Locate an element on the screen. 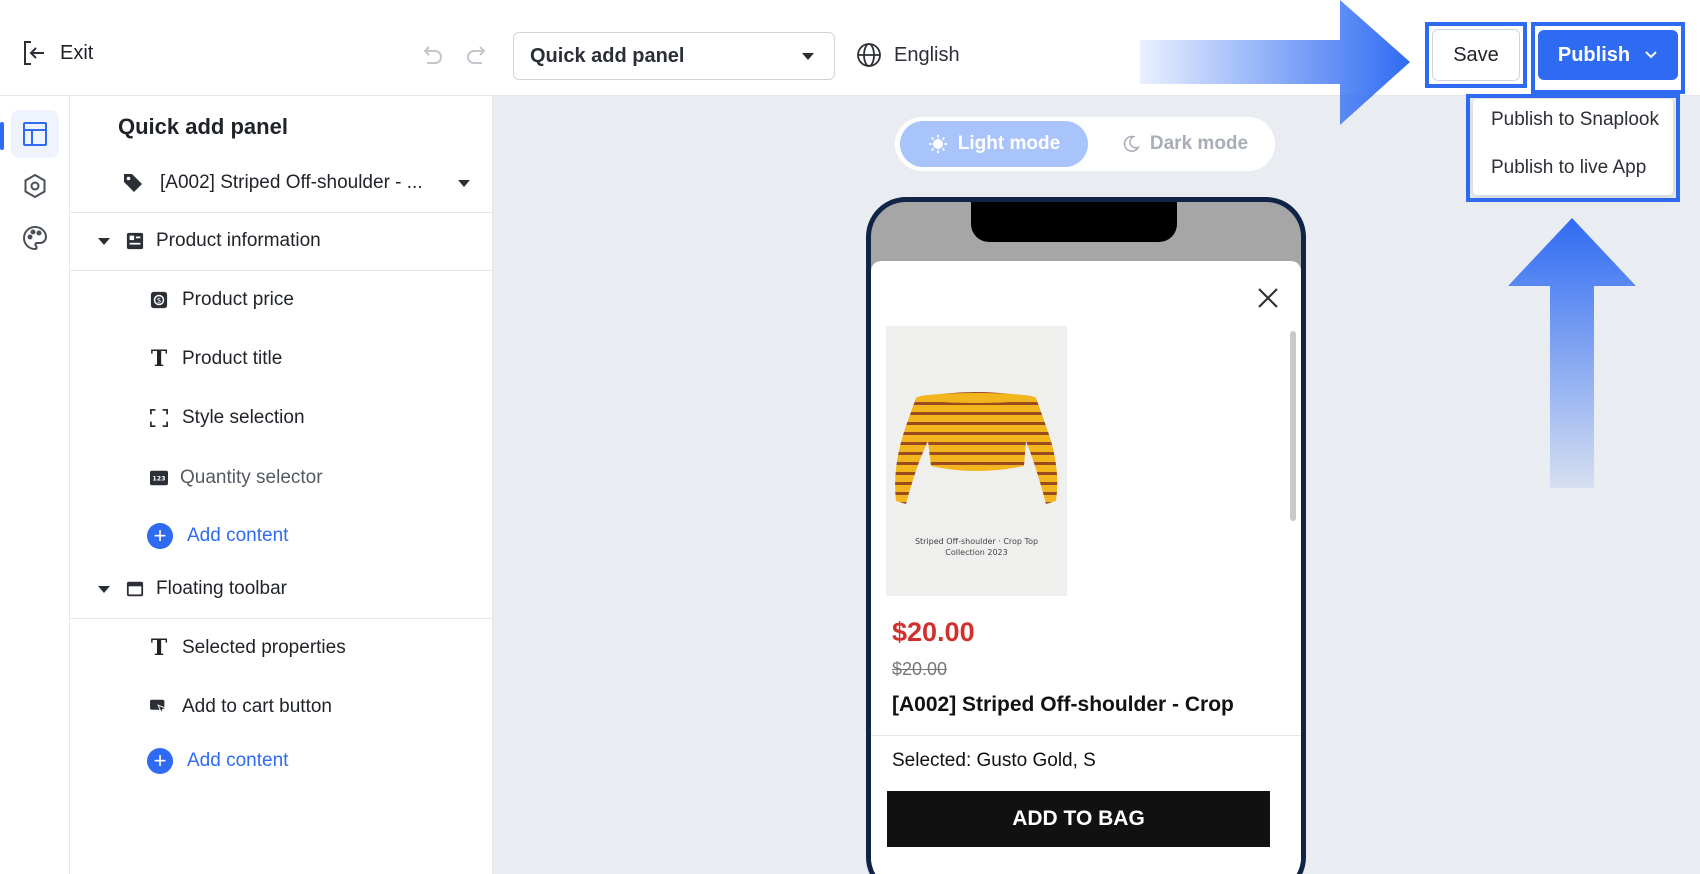  svg-text: 123 is located at coordinates (158, 479).